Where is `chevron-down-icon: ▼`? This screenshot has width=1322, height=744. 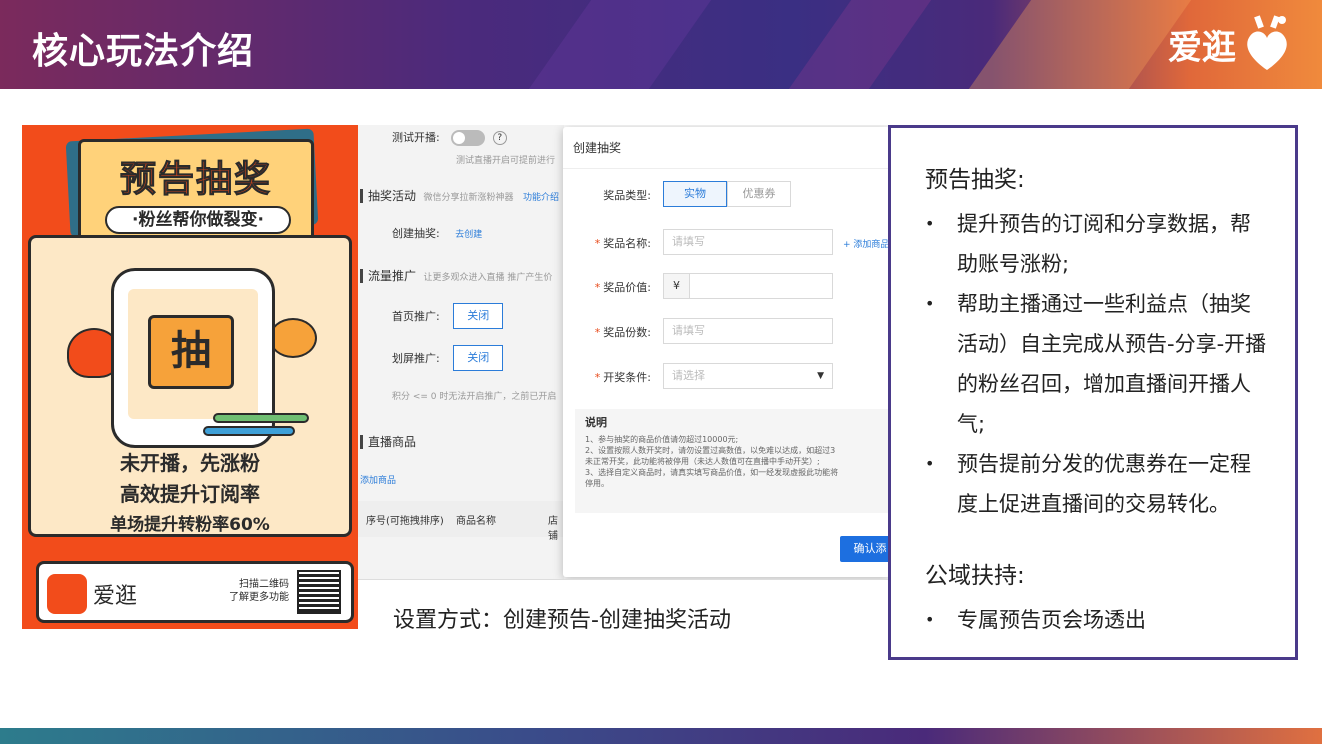 chevron-down-icon: ▼ is located at coordinates (820, 376).